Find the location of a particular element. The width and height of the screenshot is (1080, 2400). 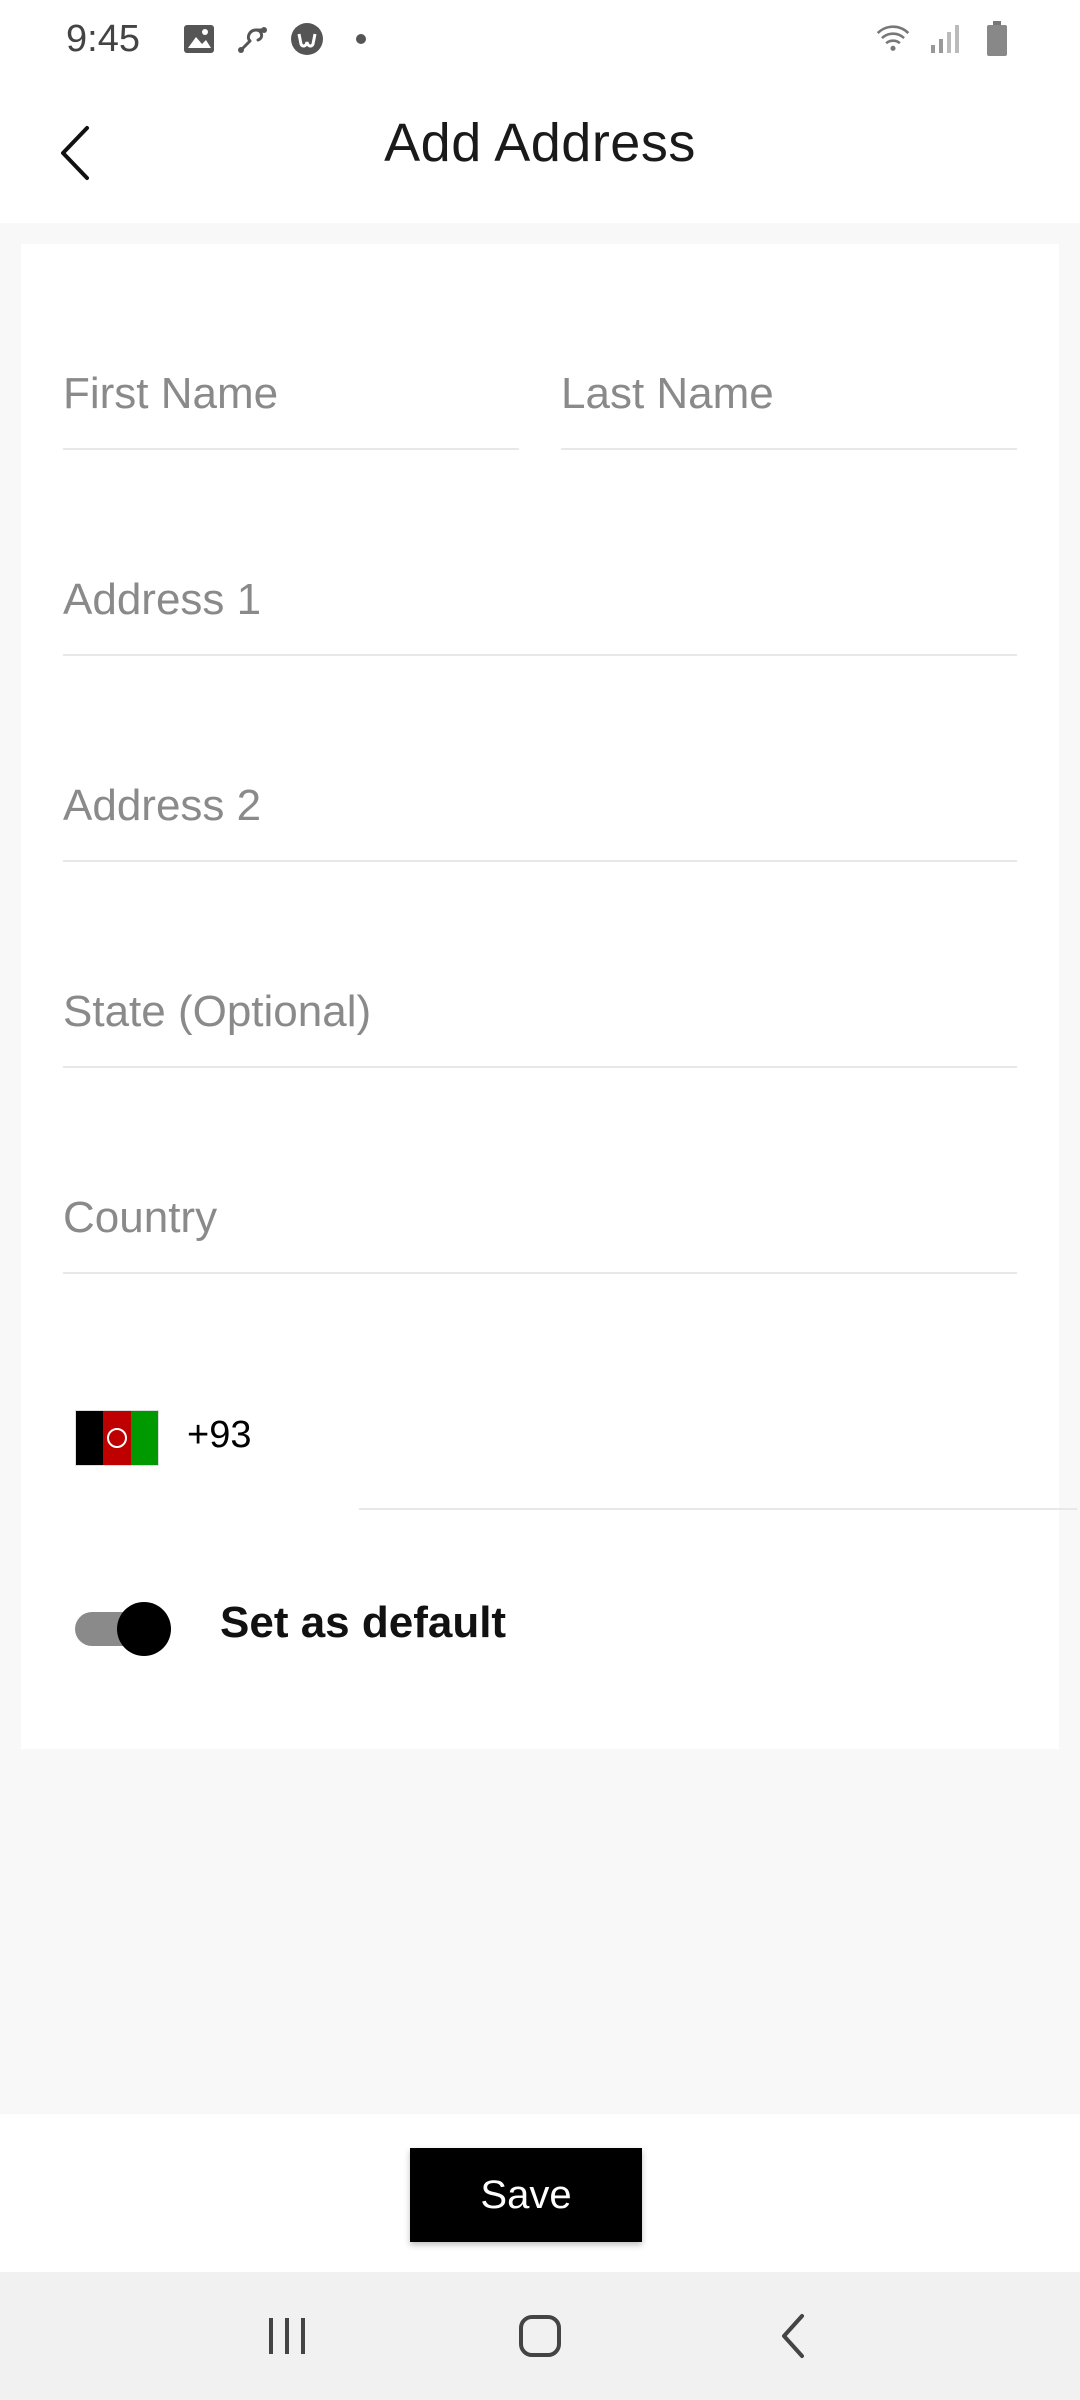

back-nav-button is located at coordinates (793, 2336).